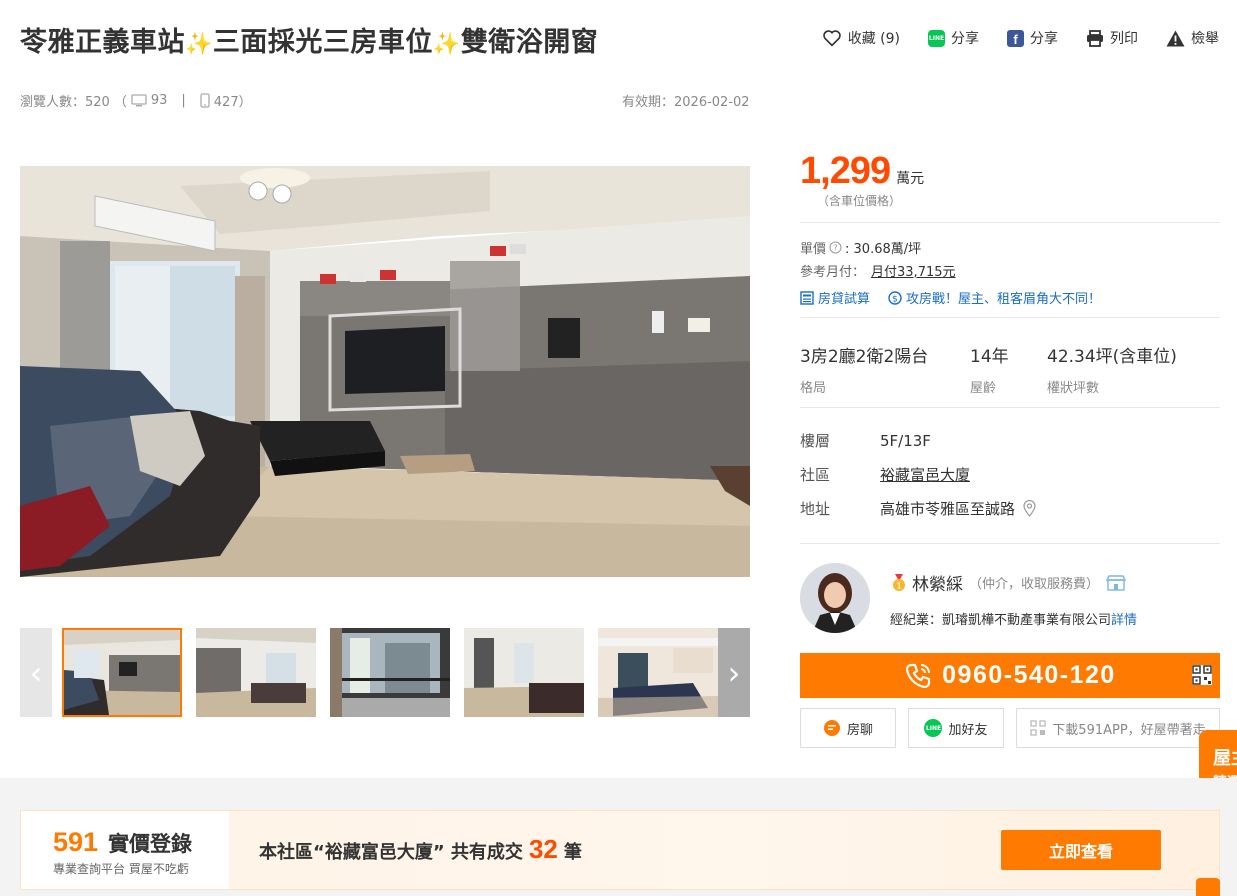  What do you see at coordinates (844, 299) in the screenshot?
I see `loan-calculator-label: 房貸試算` at bounding box center [844, 299].